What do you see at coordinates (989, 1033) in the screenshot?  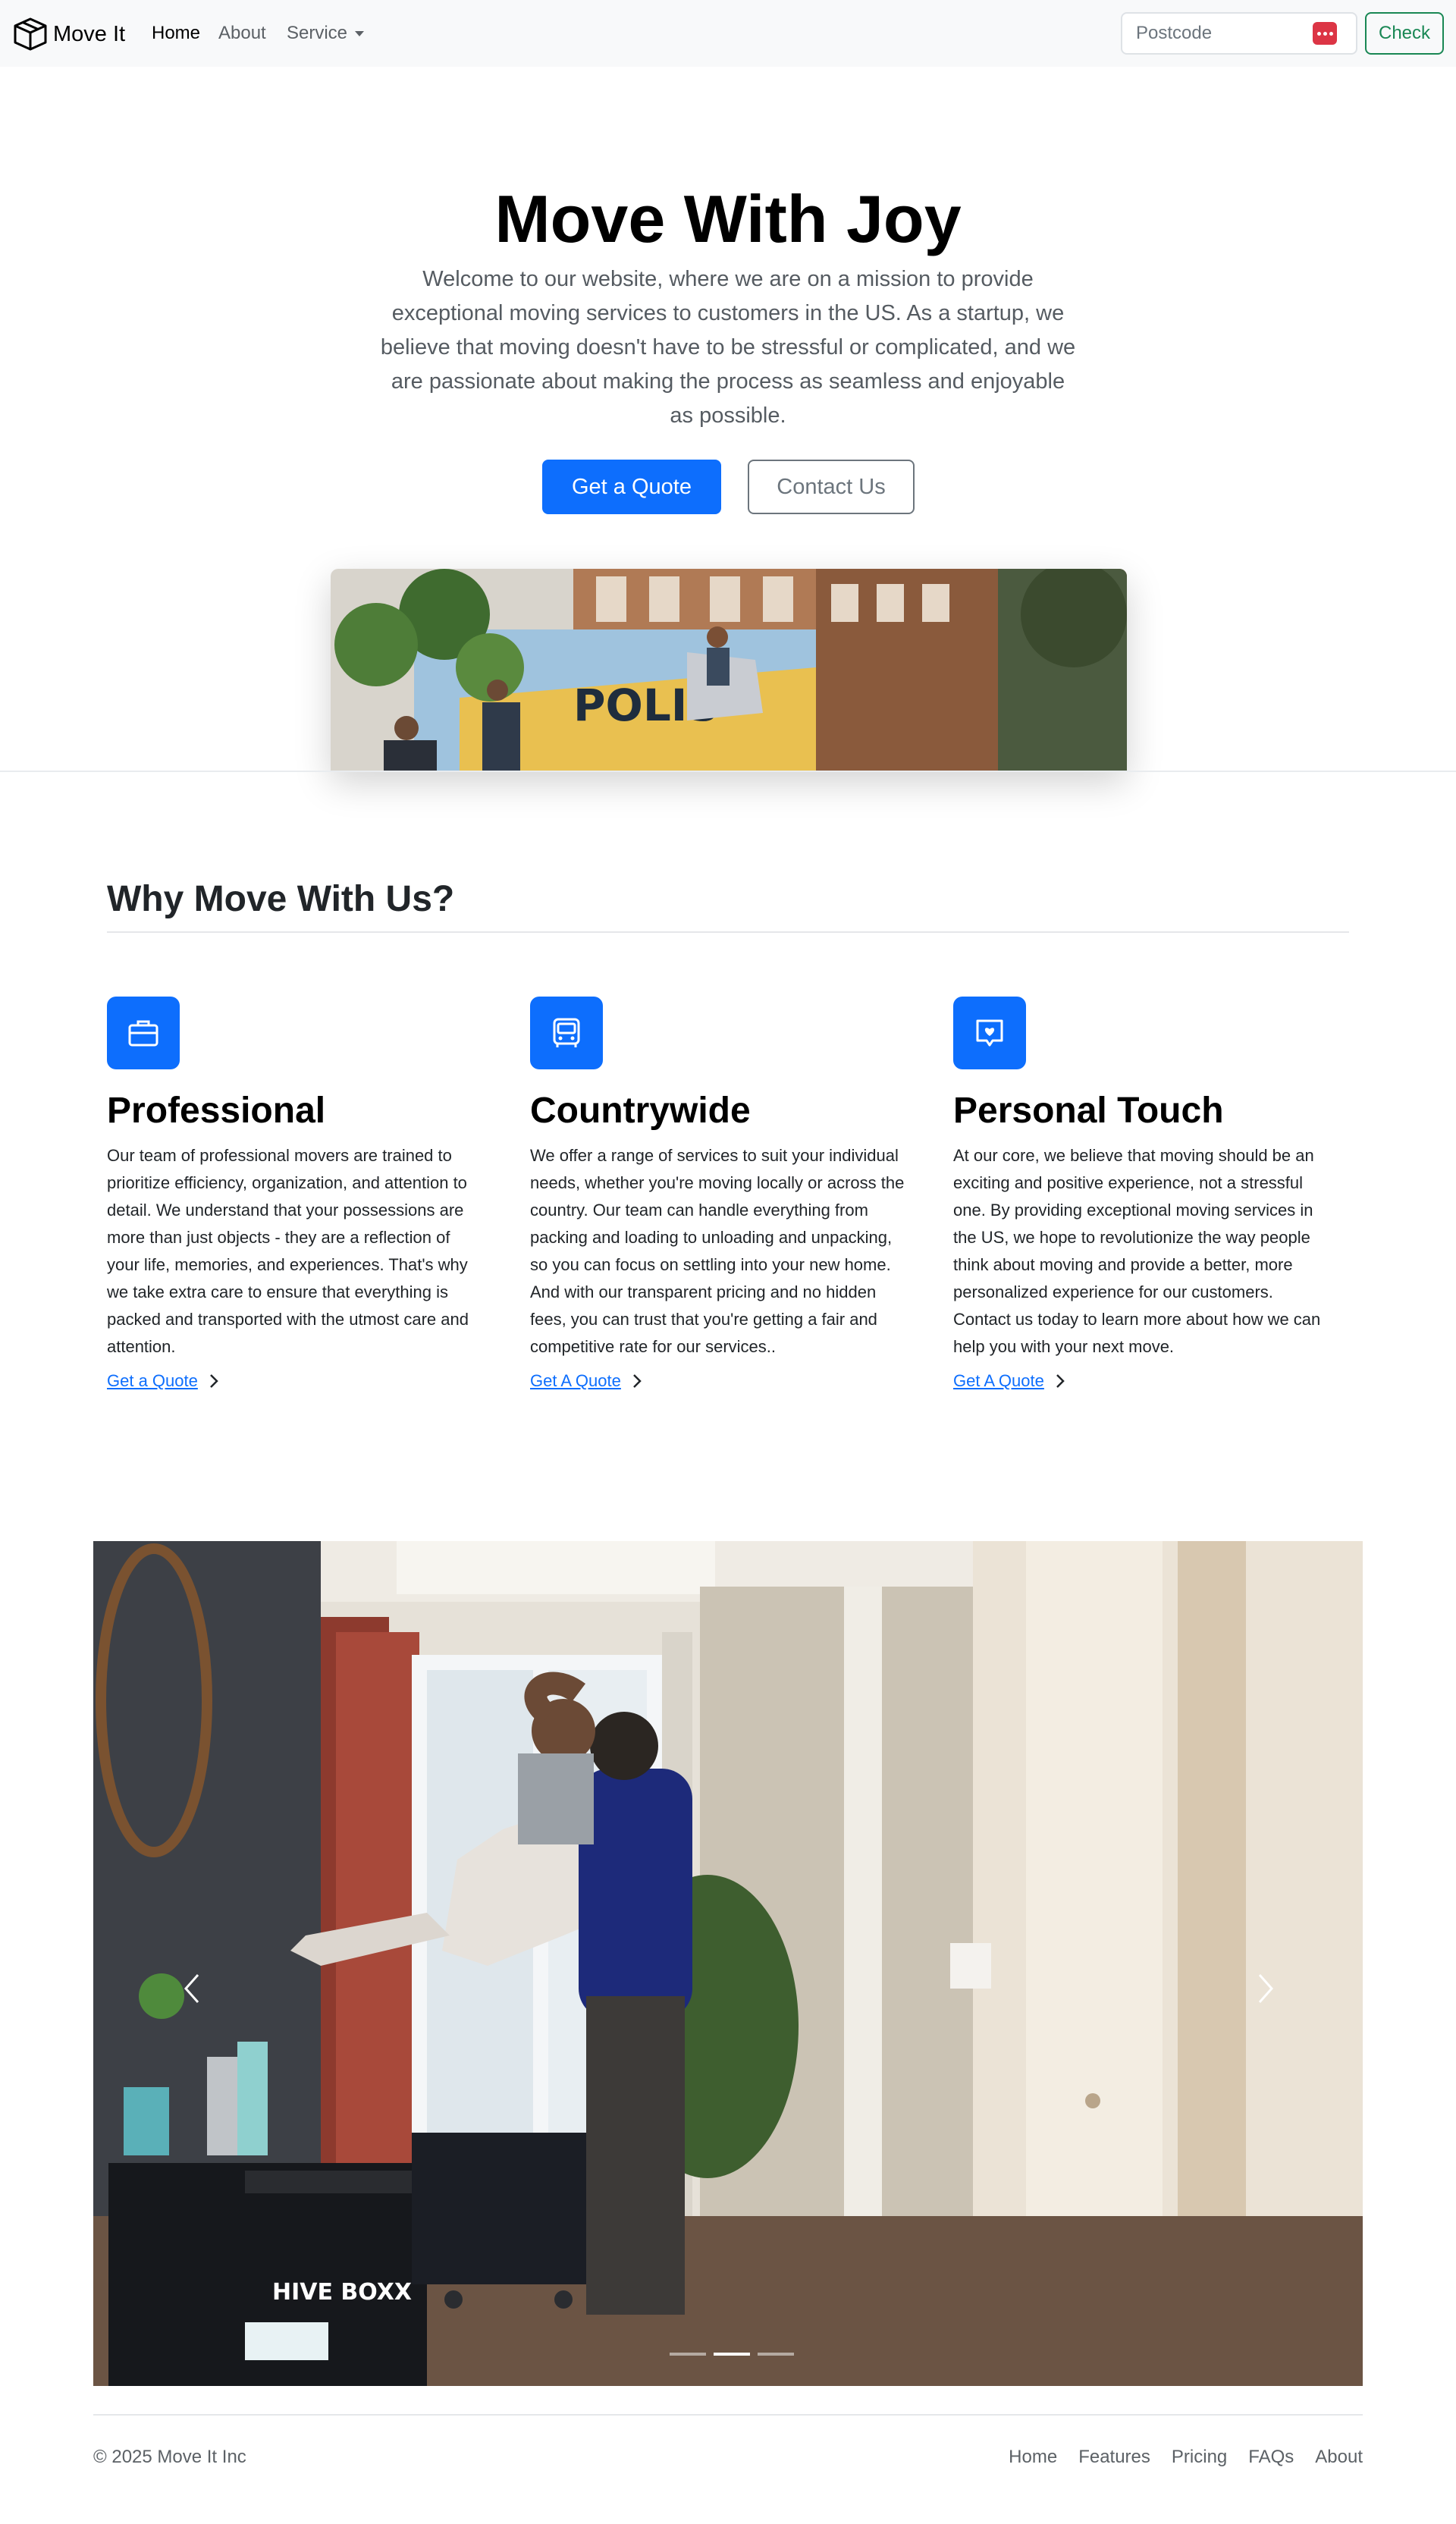 I see `chat-heart-icon` at bounding box center [989, 1033].